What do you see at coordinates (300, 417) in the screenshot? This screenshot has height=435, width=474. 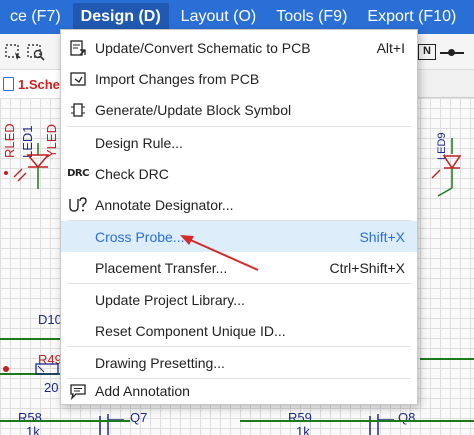 I see `designator-r59: R59` at bounding box center [300, 417].